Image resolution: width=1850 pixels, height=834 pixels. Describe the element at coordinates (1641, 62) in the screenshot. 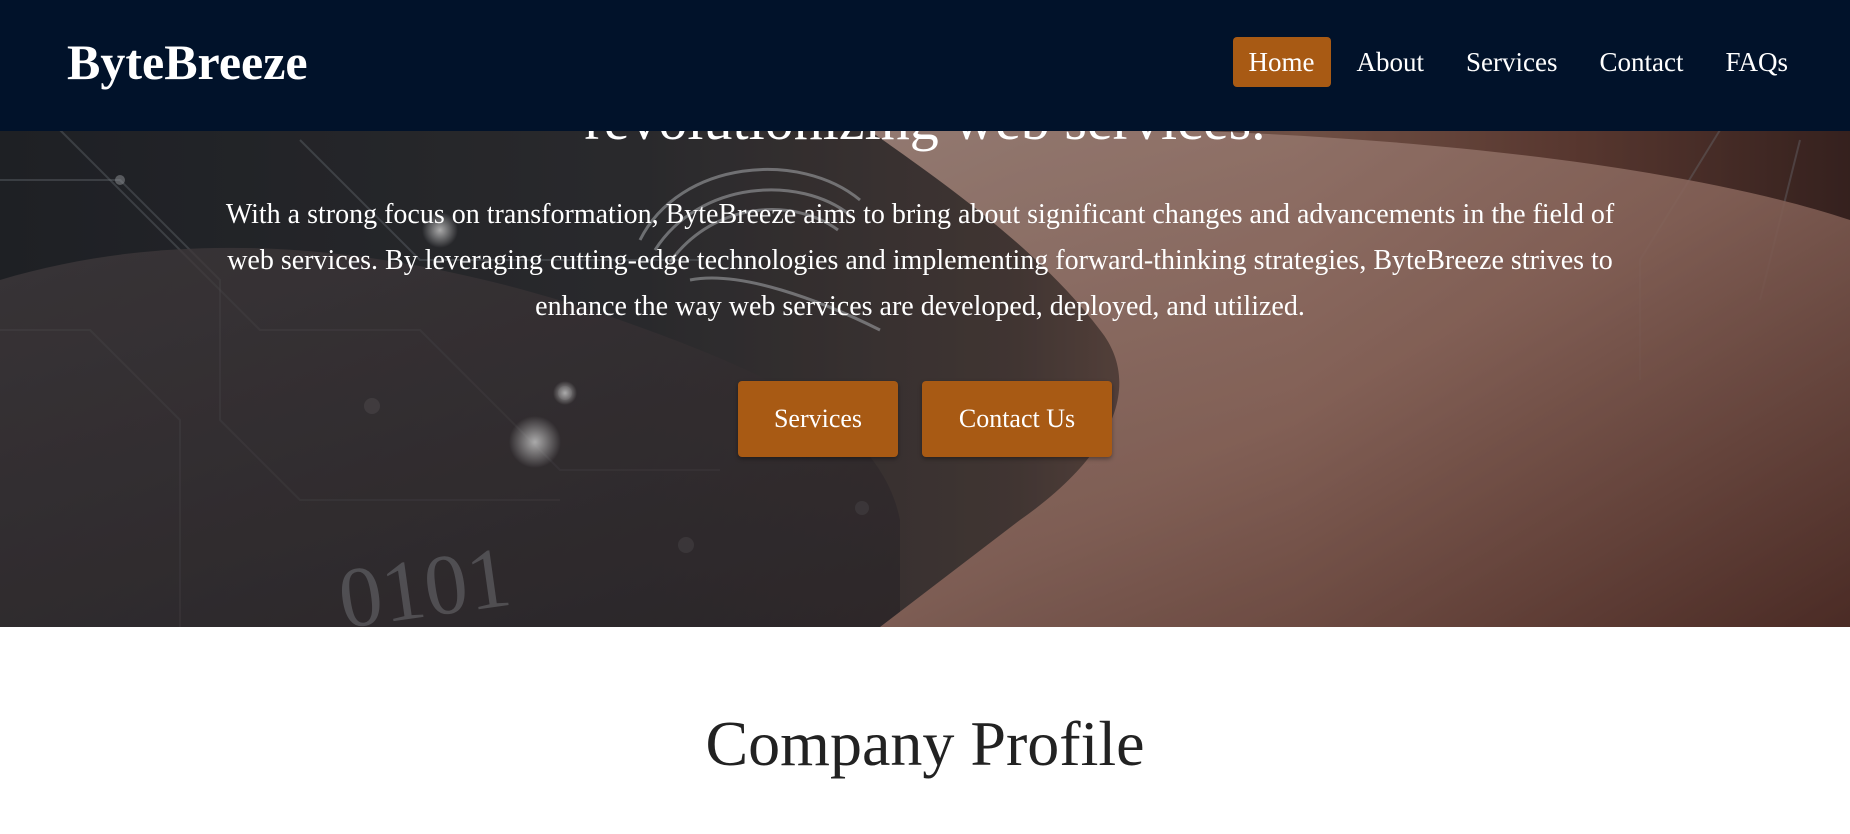

I see `nav-item-contact: Contact` at that location.